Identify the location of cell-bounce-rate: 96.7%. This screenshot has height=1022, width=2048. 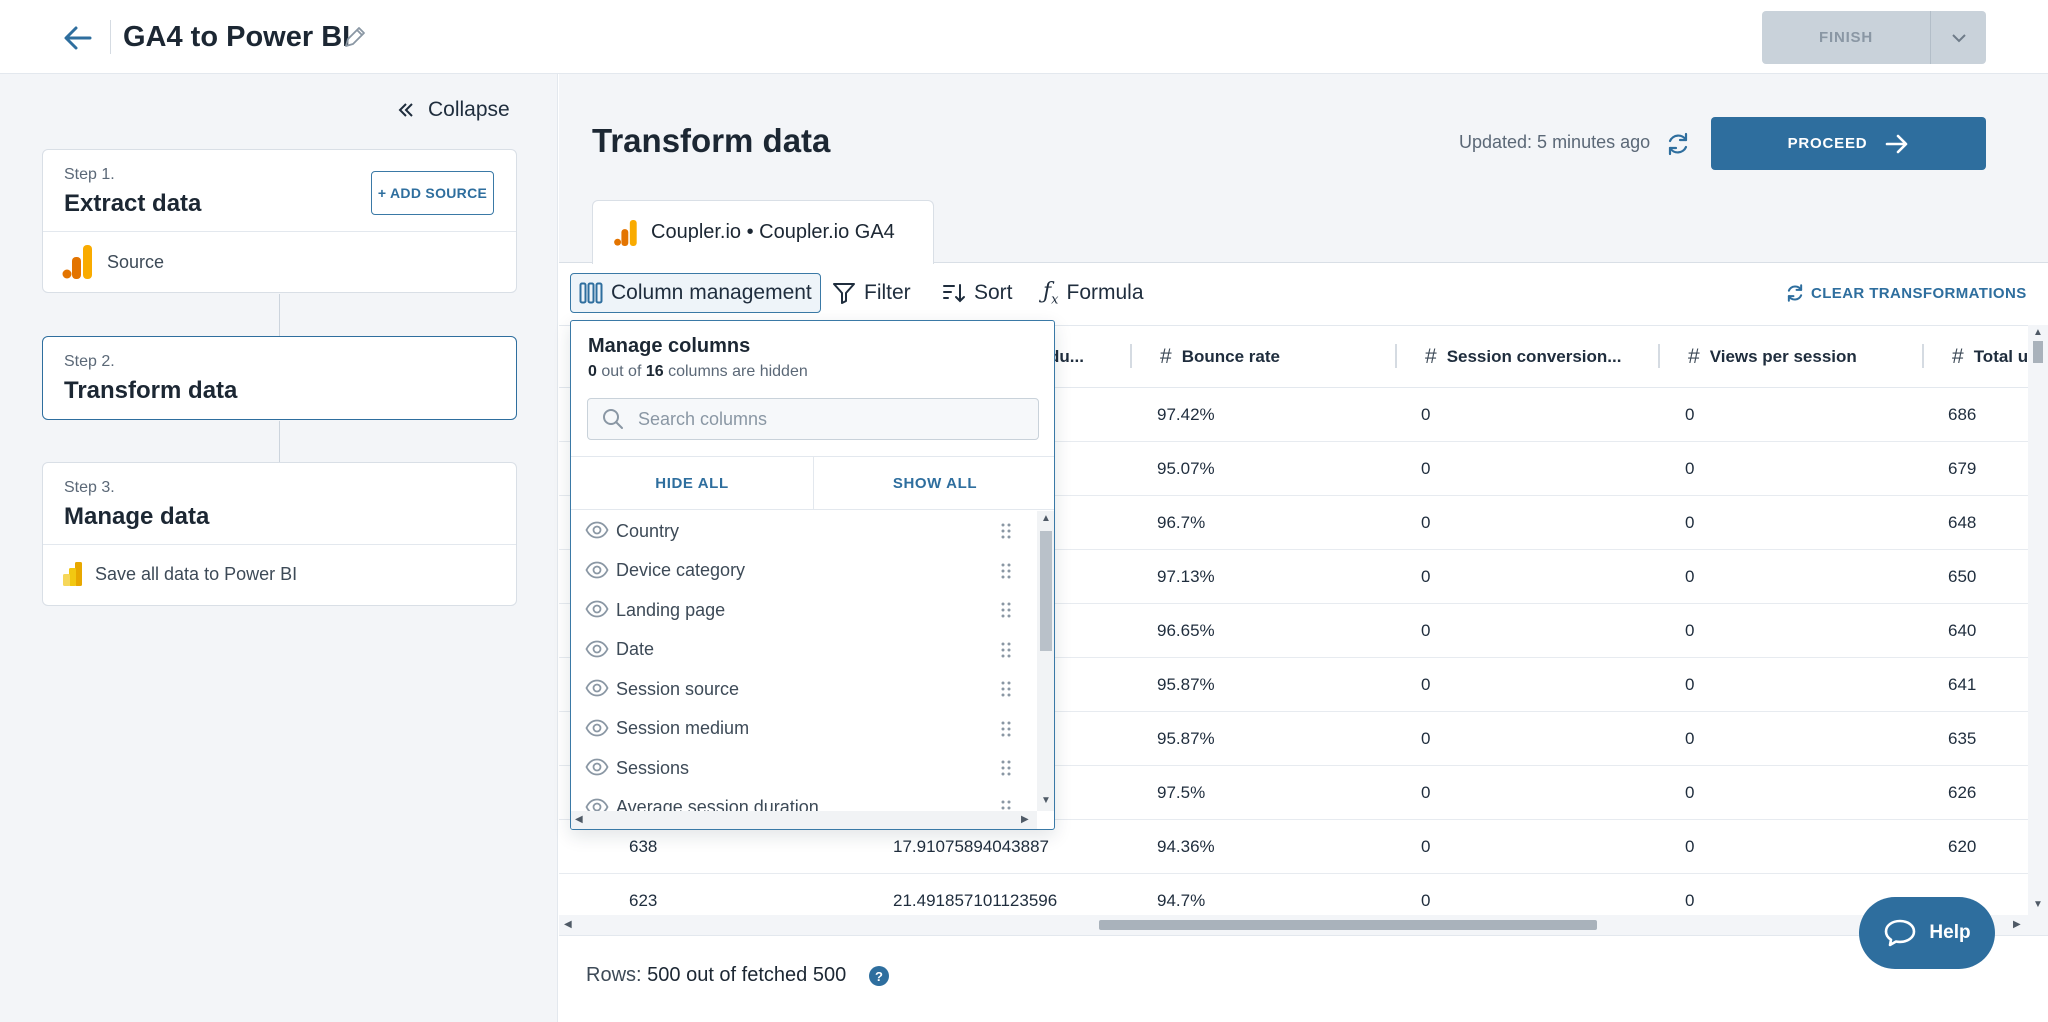
(1181, 523).